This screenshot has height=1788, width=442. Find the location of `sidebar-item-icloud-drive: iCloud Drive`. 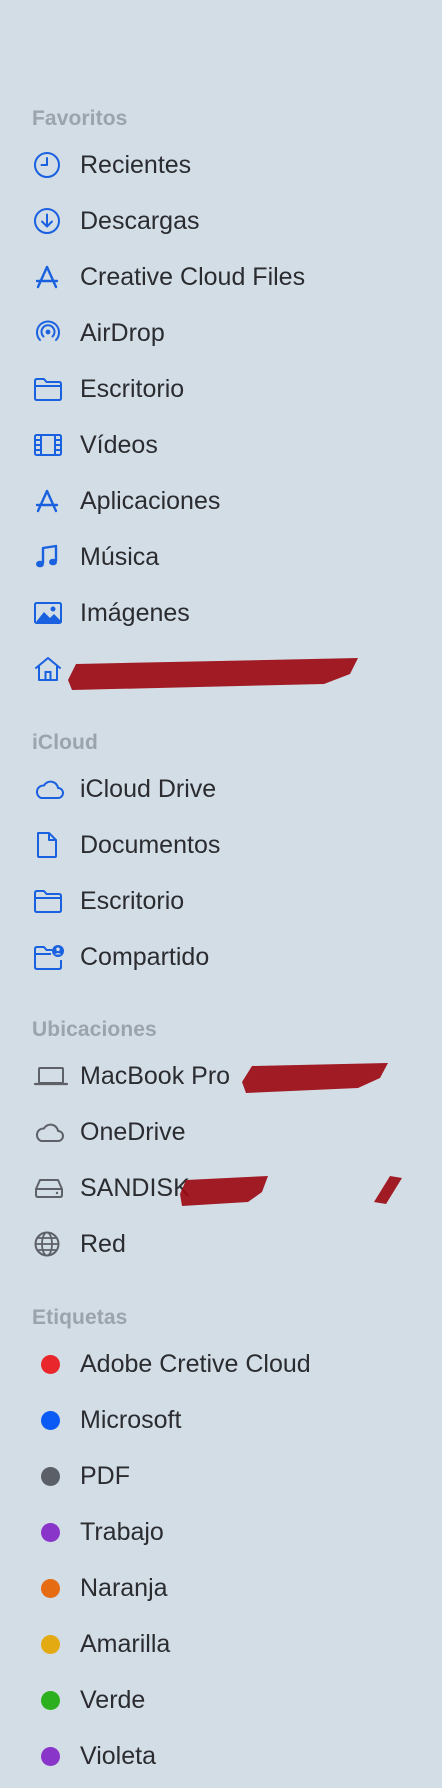

sidebar-item-icloud-drive: iCloud Drive is located at coordinates (221, 789).